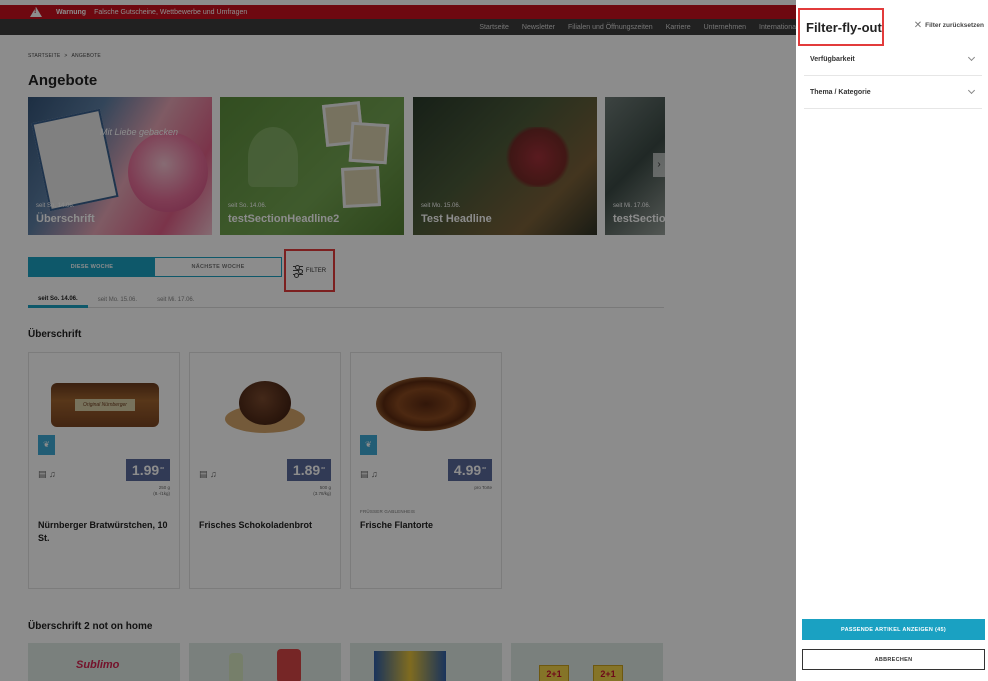 The image size is (988, 681). Describe the element at coordinates (954, 25) in the screenshot. I see `reset-filter-label: Filter zurücksetzen` at that location.